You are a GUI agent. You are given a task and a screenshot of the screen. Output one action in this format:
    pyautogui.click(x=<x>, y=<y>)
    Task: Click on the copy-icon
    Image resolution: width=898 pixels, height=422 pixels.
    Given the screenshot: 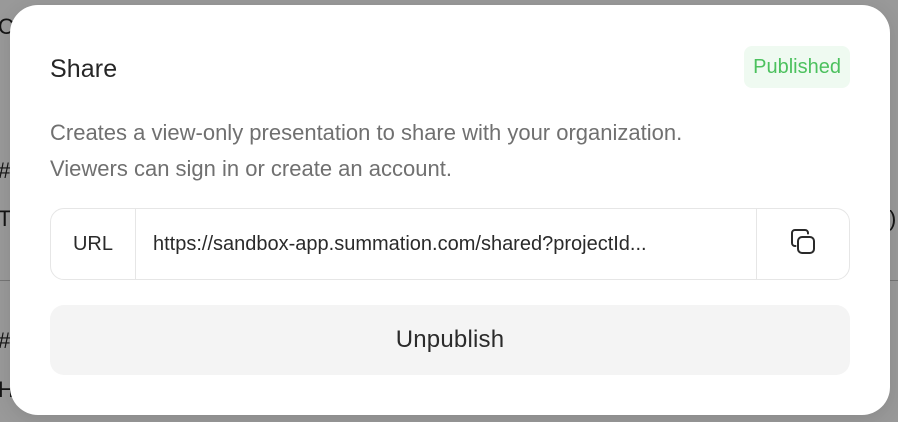 What is the action you would take?
    pyautogui.click(x=803, y=244)
    